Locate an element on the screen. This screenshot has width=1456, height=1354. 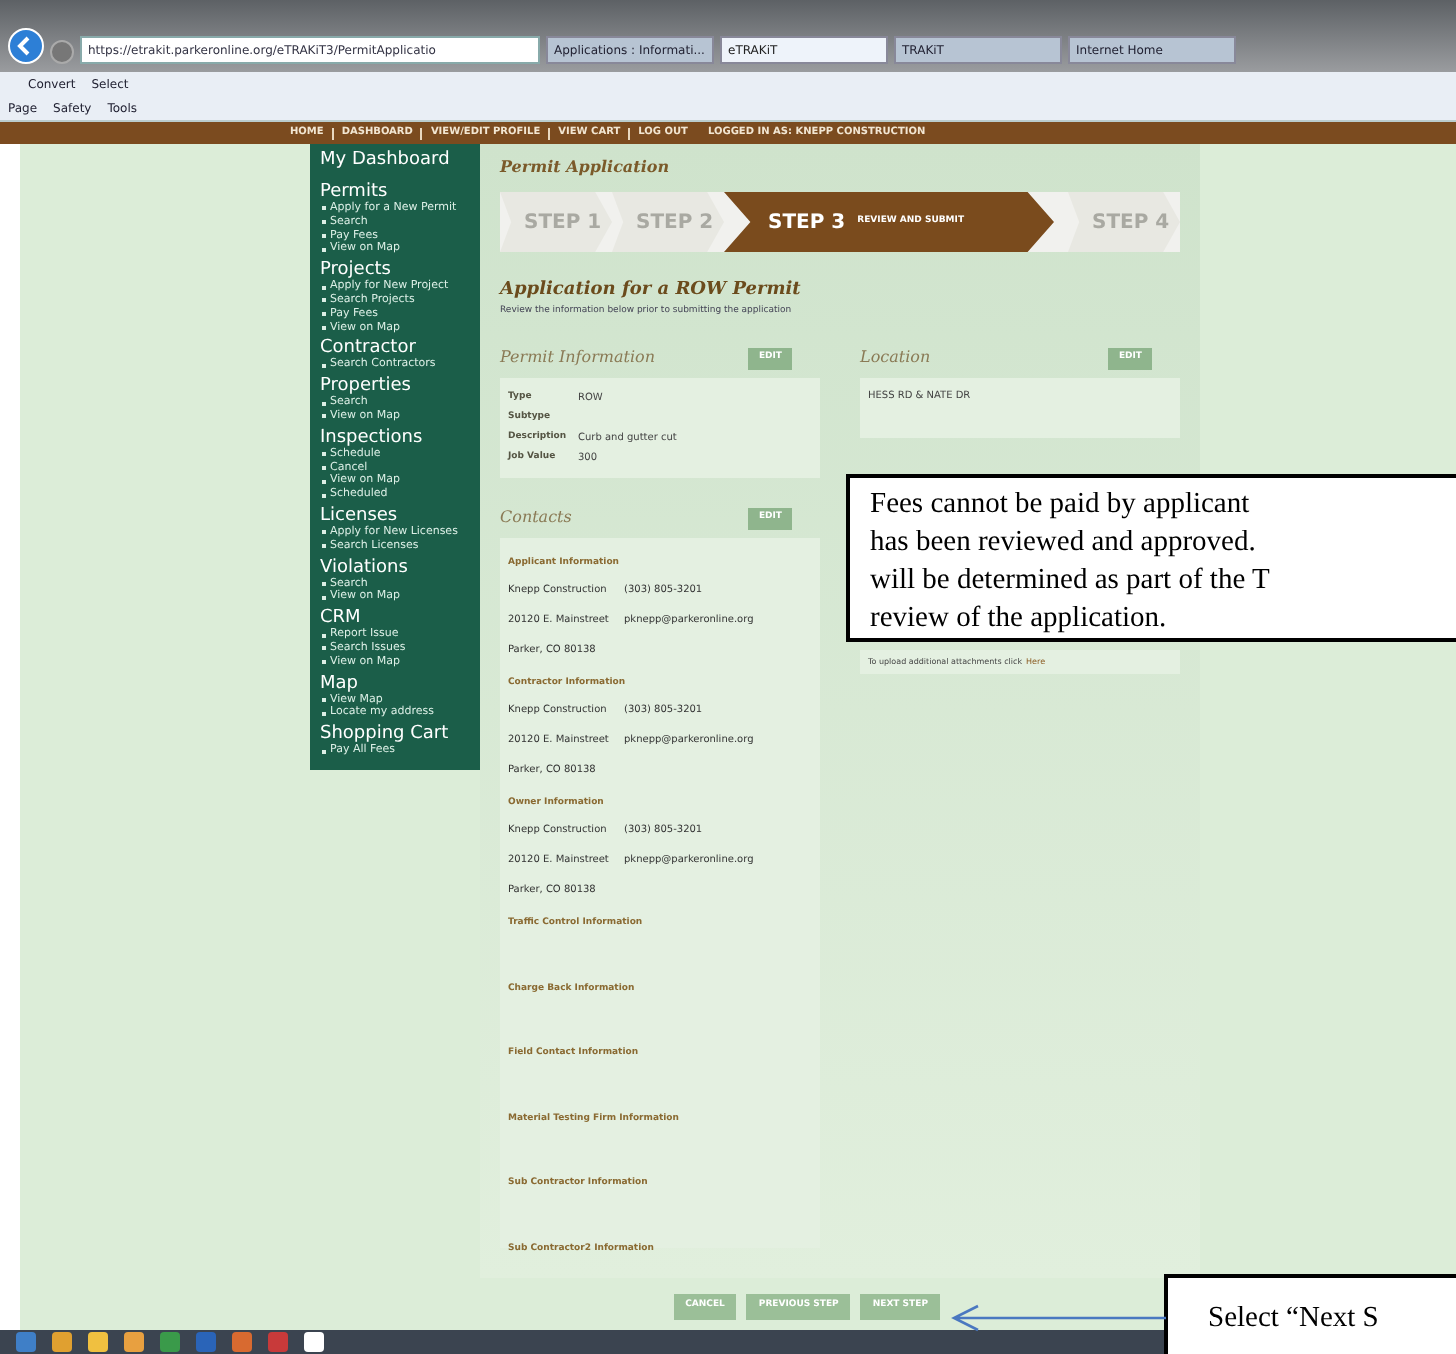
step-label: STEP 1 is located at coordinates (563, 223).